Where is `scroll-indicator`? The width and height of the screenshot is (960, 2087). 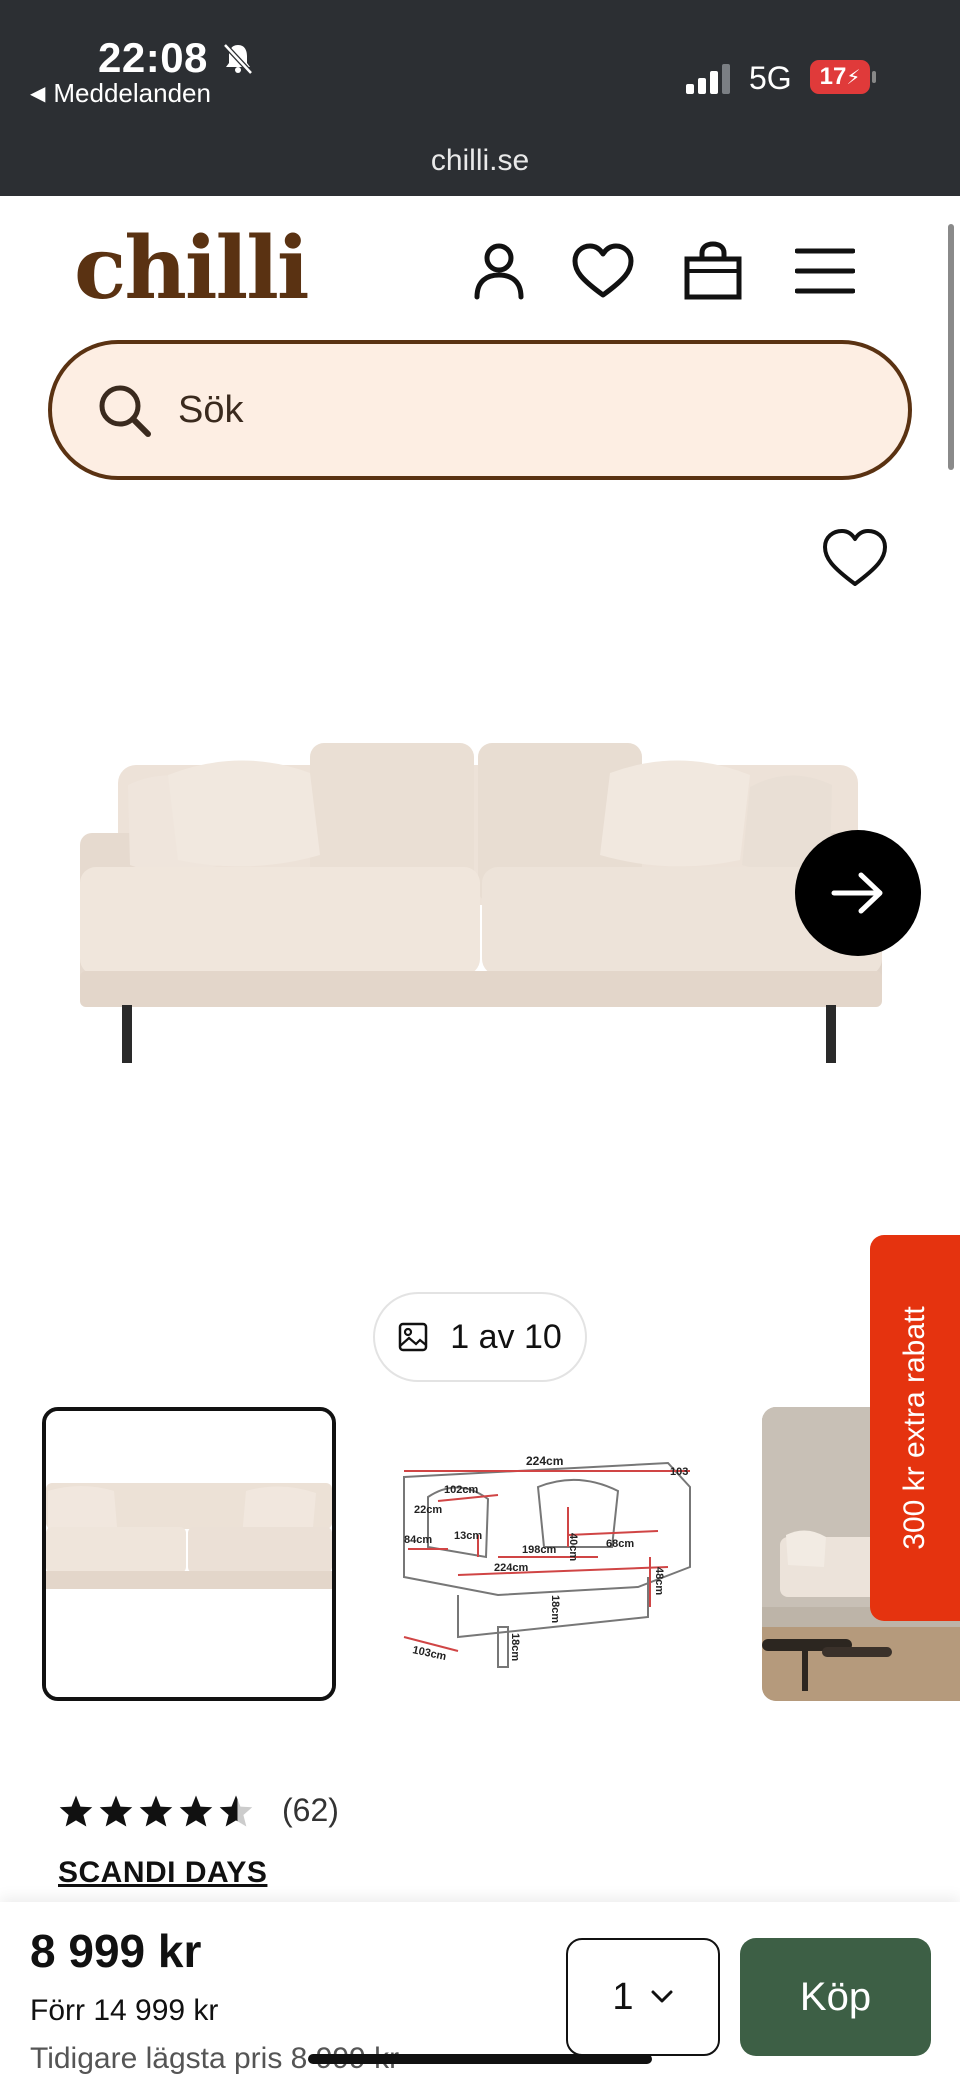
scroll-indicator is located at coordinates (951, 347).